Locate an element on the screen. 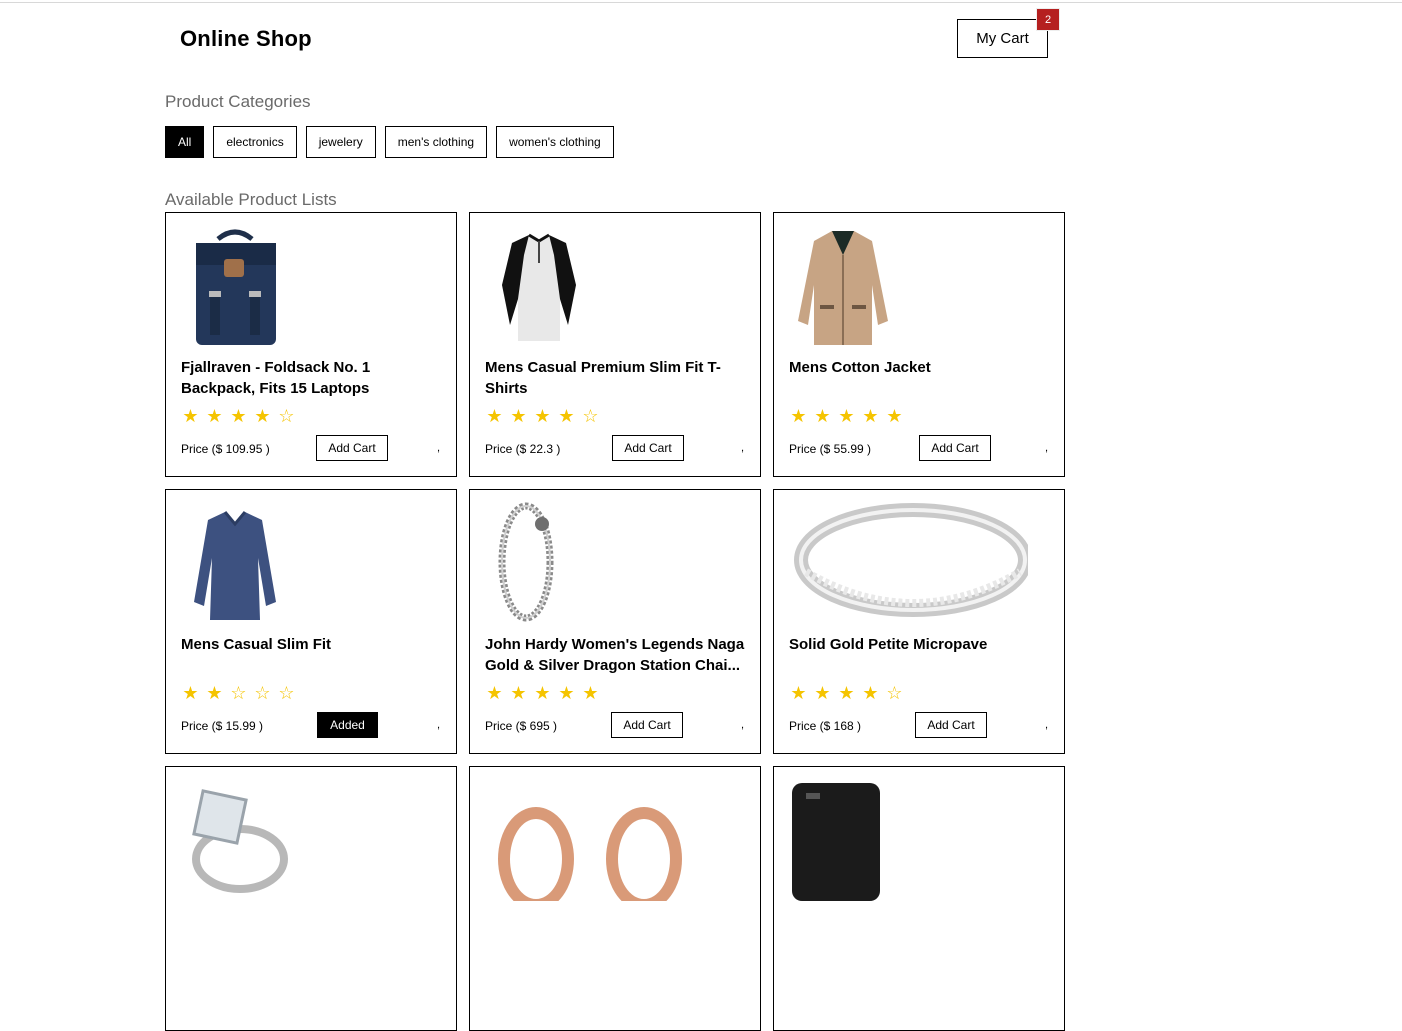 The image size is (1402, 1031). product-price: Price ($ 15.99 ) is located at coordinates (222, 726).